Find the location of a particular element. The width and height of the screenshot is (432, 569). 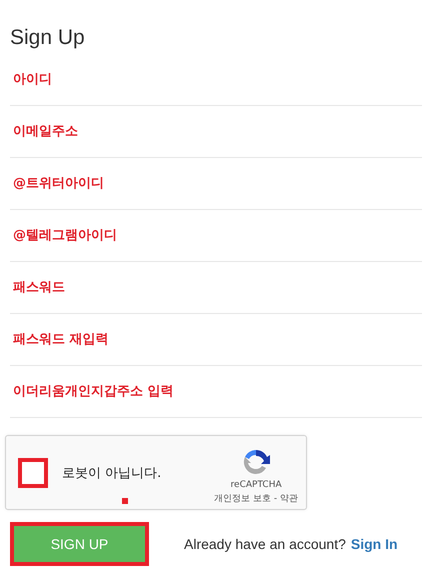

input-field: 이메일주소 is located at coordinates (216, 132).